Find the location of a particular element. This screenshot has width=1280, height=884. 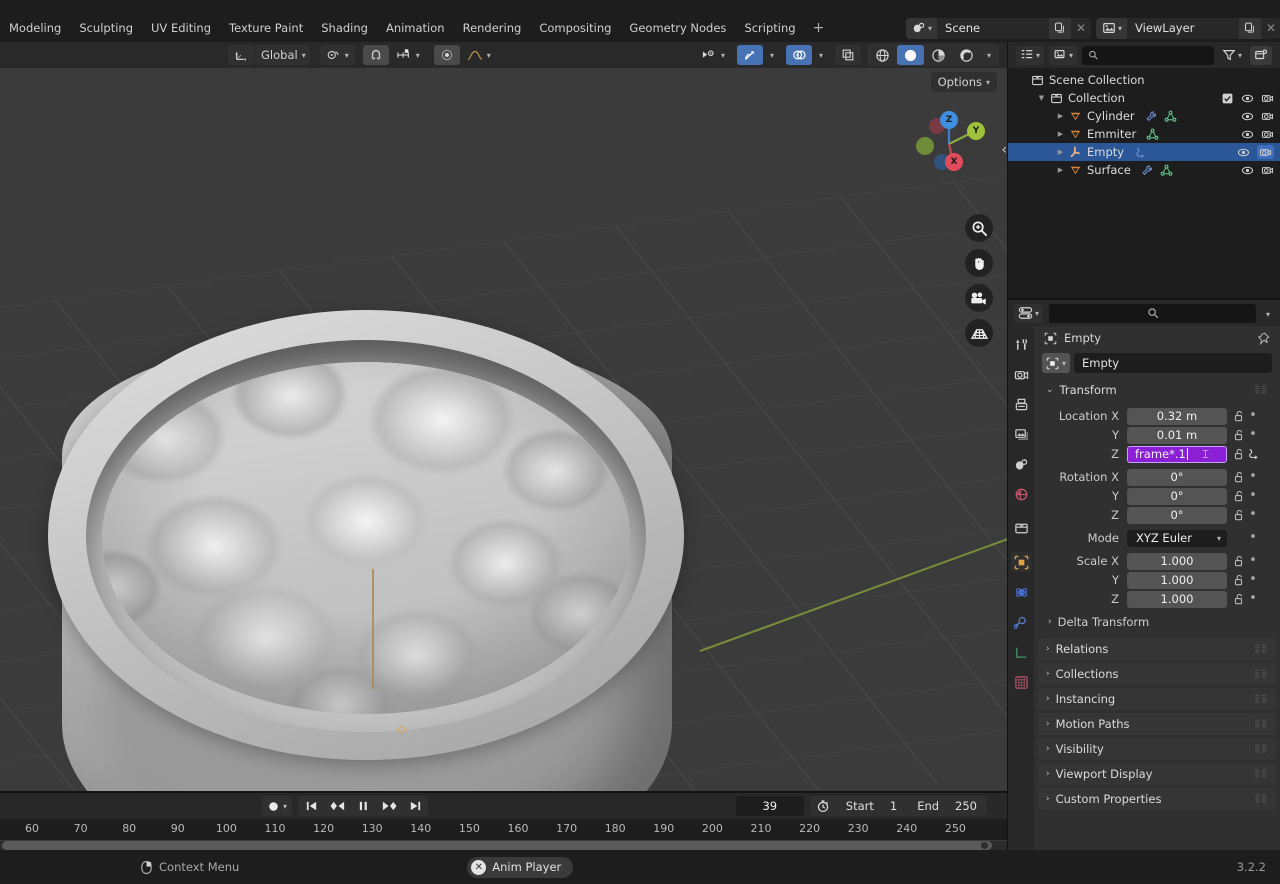

rotation-x-row: Rotation X 0° • is located at coordinates (1157, 477).